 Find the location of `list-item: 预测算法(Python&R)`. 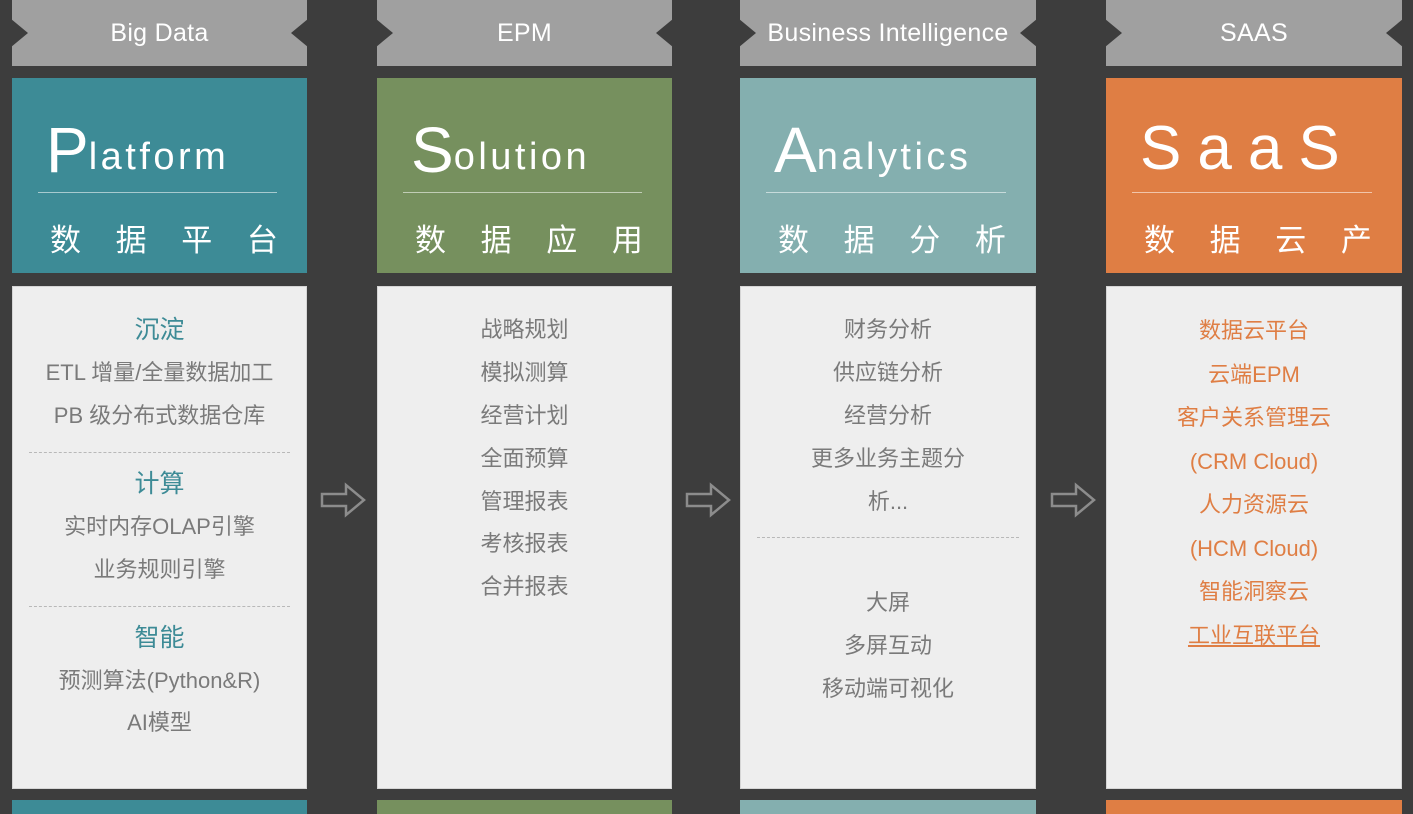

list-item: 预测算法(Python&R) is located at coordinates (159, 680).